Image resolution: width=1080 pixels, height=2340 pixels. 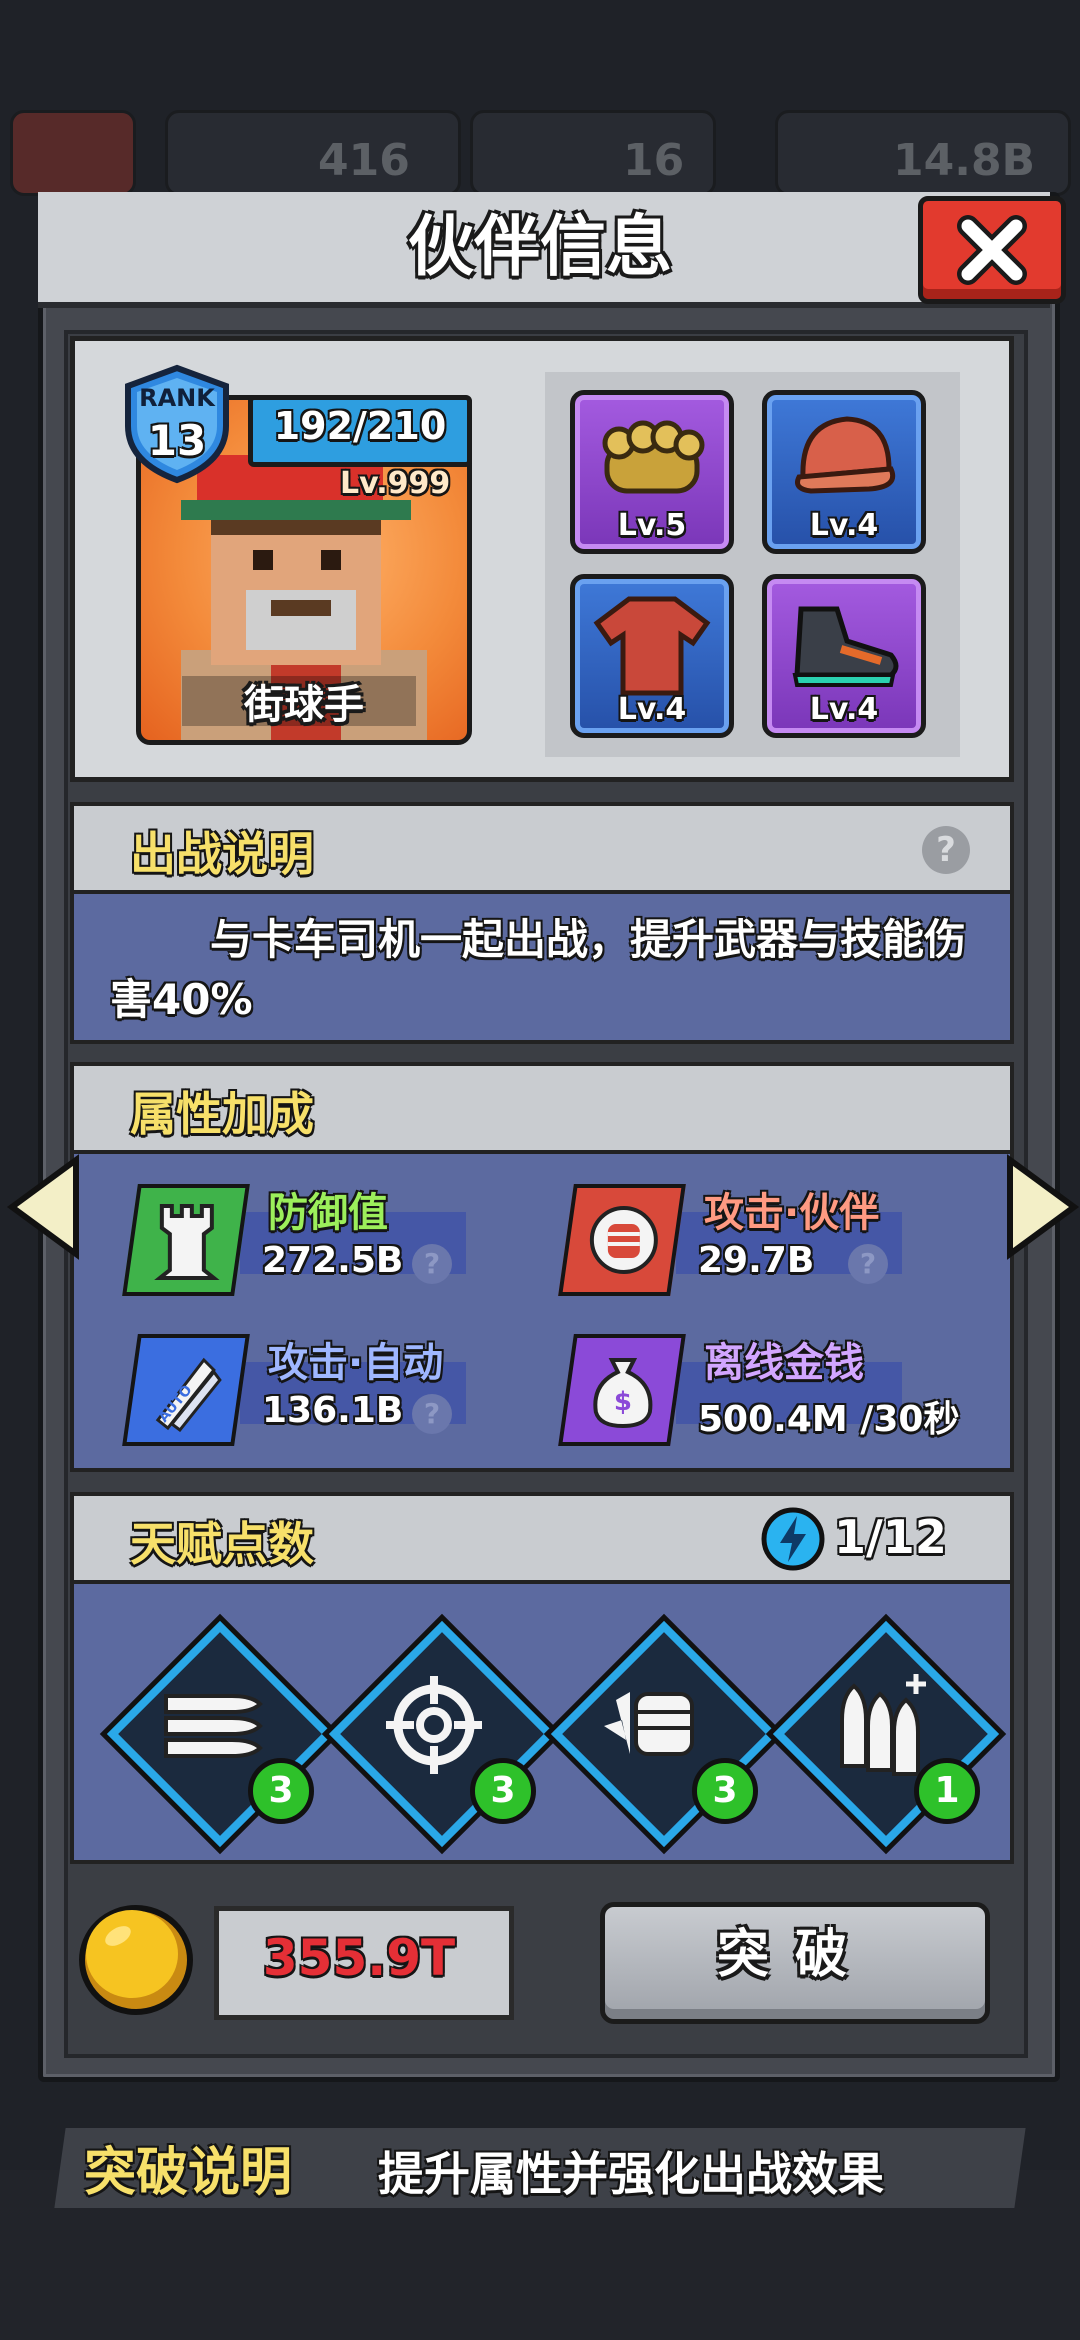 What do you see at coordinates (328, 1213) in the screenshot?
I see `defense-label: 防御值` at bounding box center [328, 1213].